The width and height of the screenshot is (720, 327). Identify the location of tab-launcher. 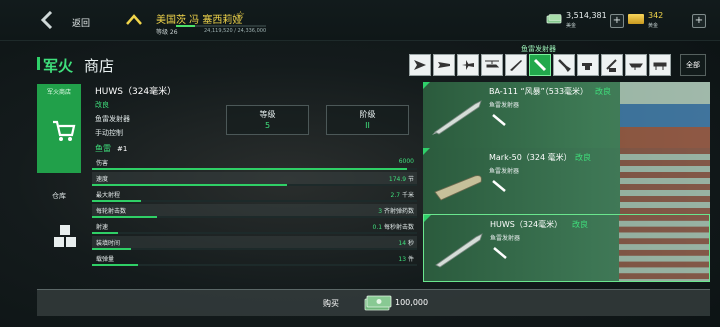
(660, 65).